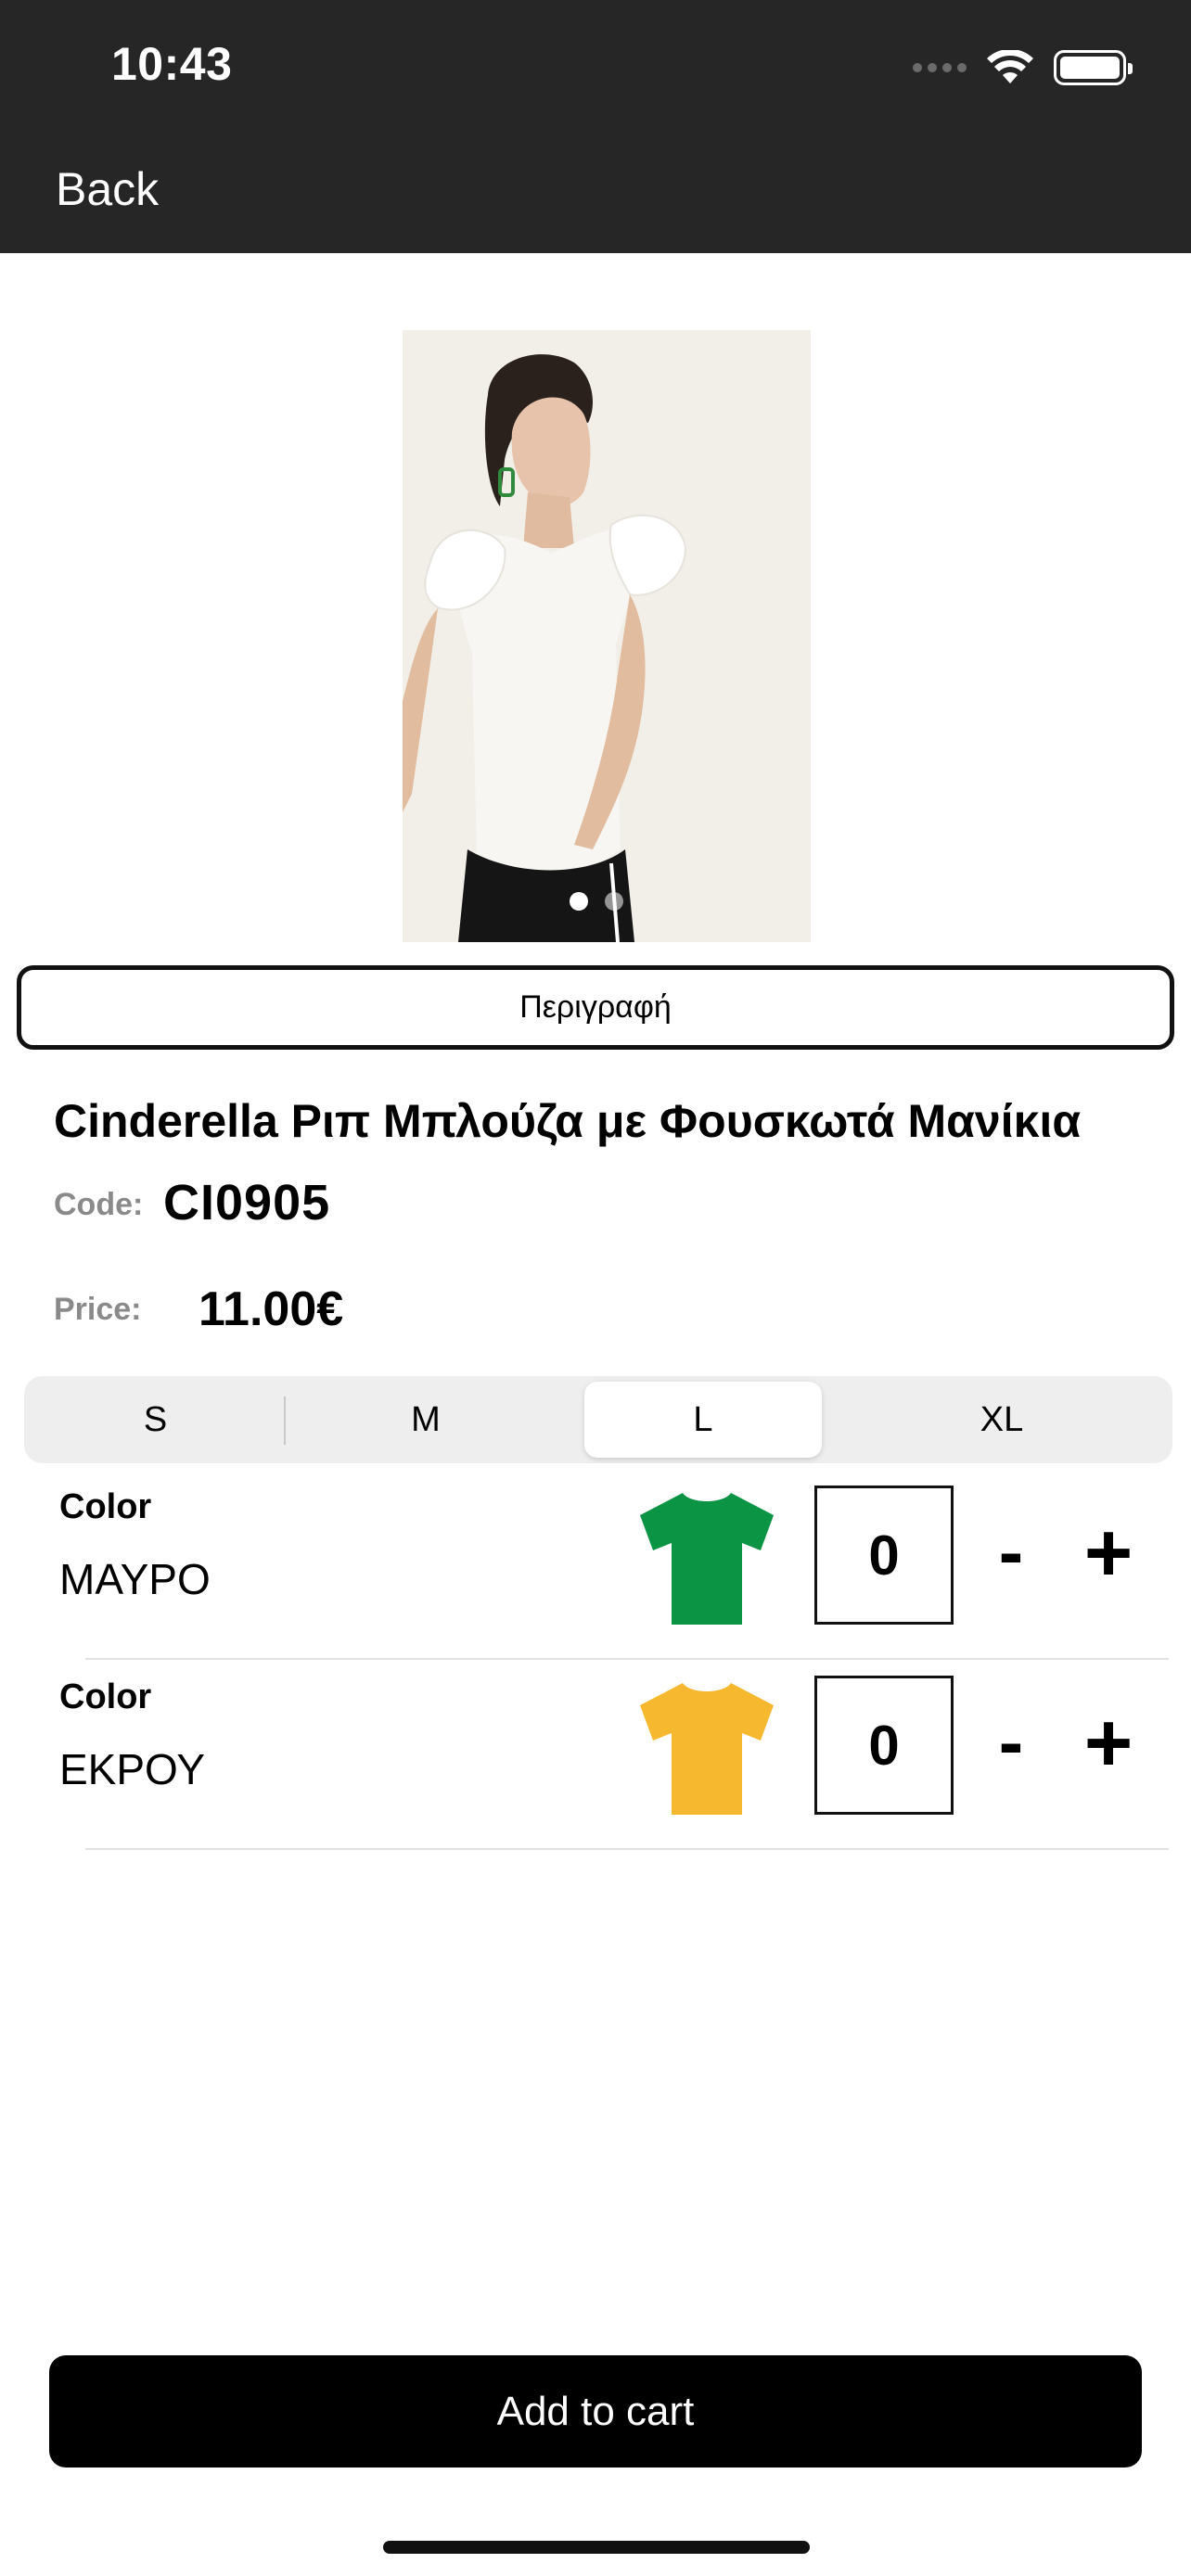 This screenshot has width=1191, height=2576. What do you see at coordinates (595, 2411) in the screenshot?
I see `add-to-cart-button: Add to cart` at bounding box center [595, 2411].